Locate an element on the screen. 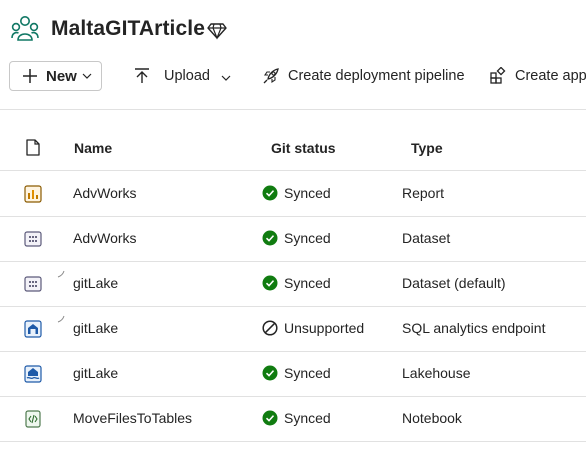 This screenshot has width=586, height=459. new-button: New is located at coordinates (55, 76).